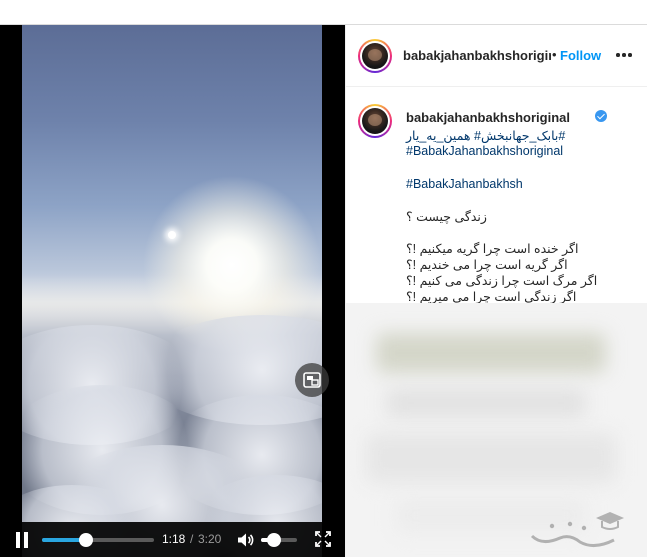  What do you see at coordinates (375, 121) in the screenshot?
I see `caption-avatar` at bounding box center [375, 121].